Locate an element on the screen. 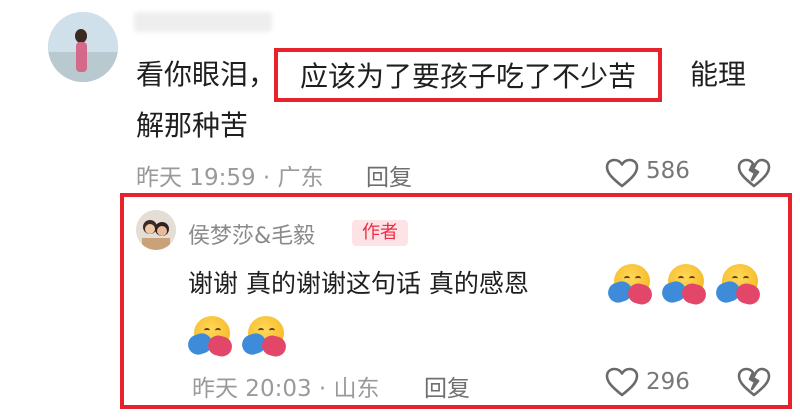 This screenshot has height=418, width=800. highlight-box: 应该为了要孩子吃了不少苦 is located at coordinates (468, 75).